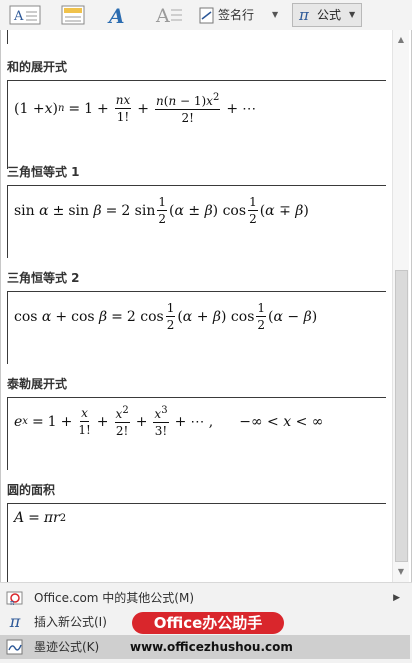  I want to click on submenu-arrow-icon: ▶, so click(396, 598).